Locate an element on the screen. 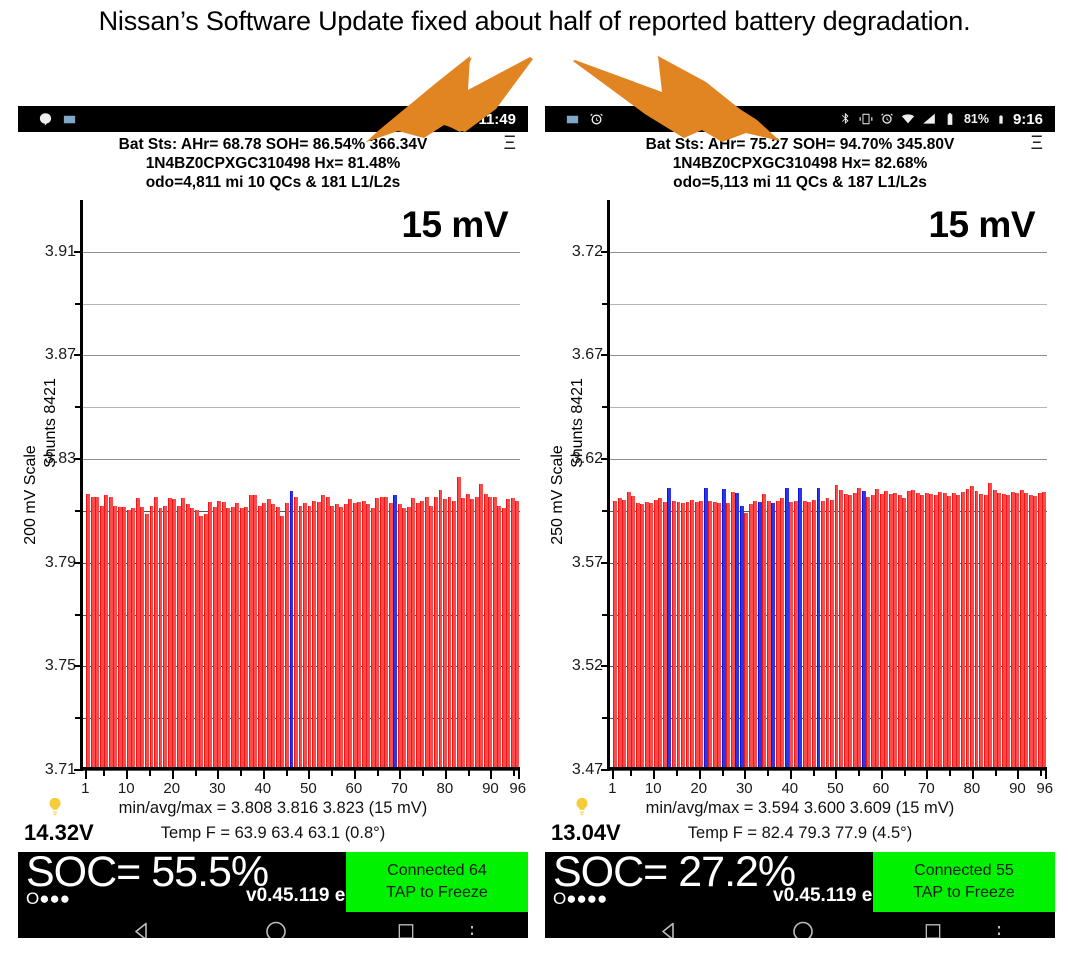 This screenshot has height=967, width=1069. connected-tap-to-freeze-button: Connected 55 TAP to Freeze is located at coordinates (964, 882).